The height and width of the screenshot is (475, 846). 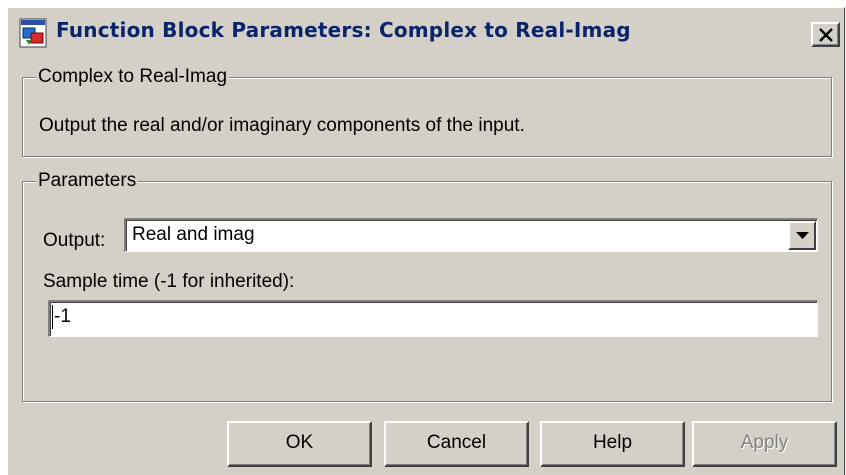 What do you see at coordinates (52, 317) in the screenshot?
I see `text-caret` at bounding box center [52, 317].